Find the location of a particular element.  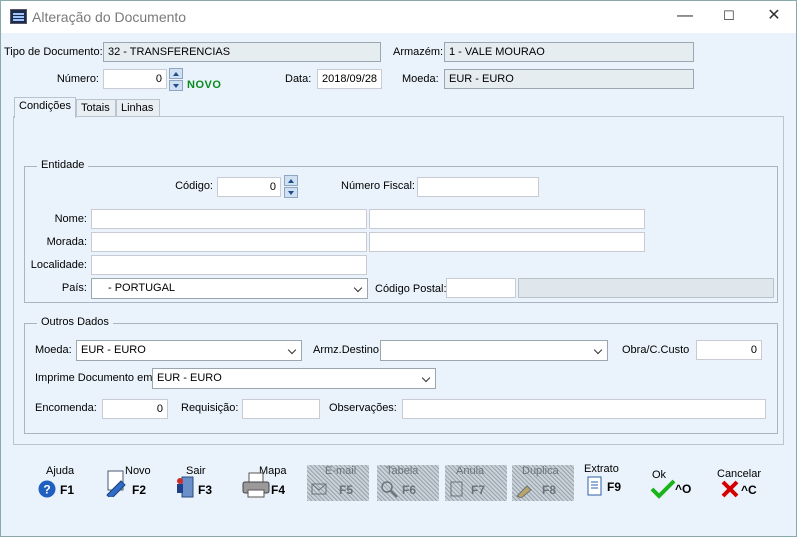

novo-key: F2 is located at coordinates (139, 490).